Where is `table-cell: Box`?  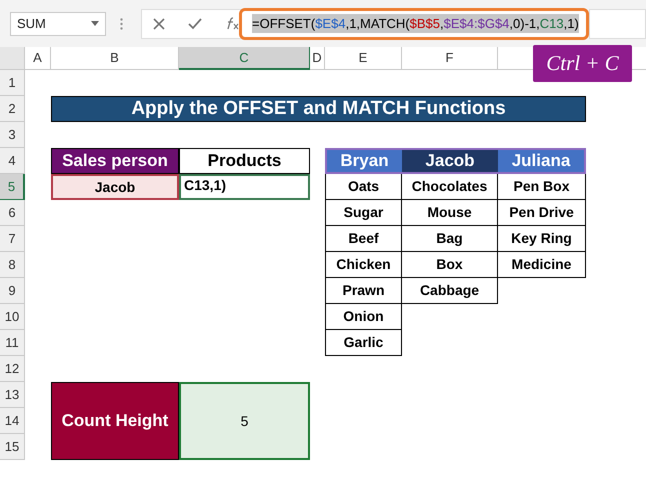
table-cell: Box is located at coordinates (450, 265).